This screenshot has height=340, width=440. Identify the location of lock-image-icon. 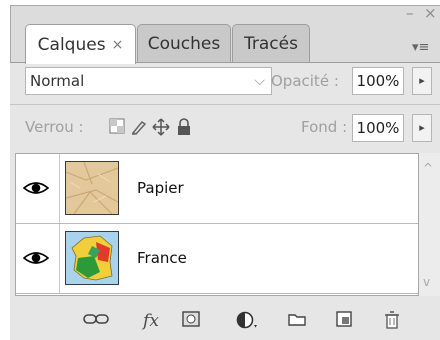
(139, 128).